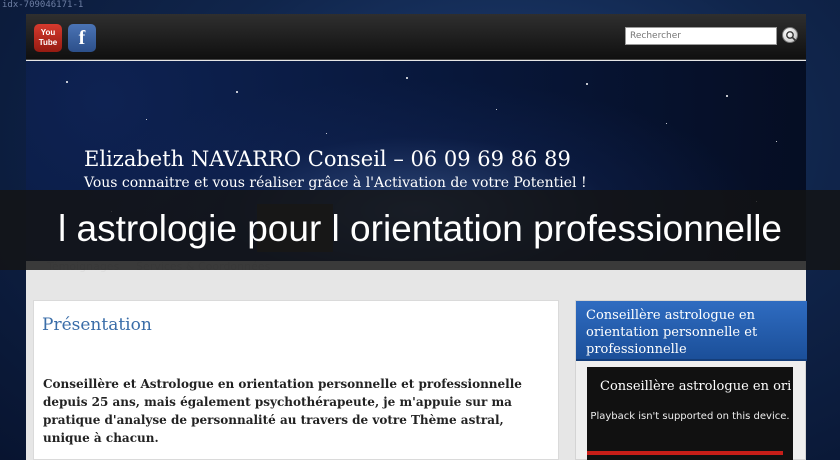 The width and height of the screenshot is (840, 460). I want to click on video-unsupported-message: Playback isn't supported on this device., so click(690, 416).